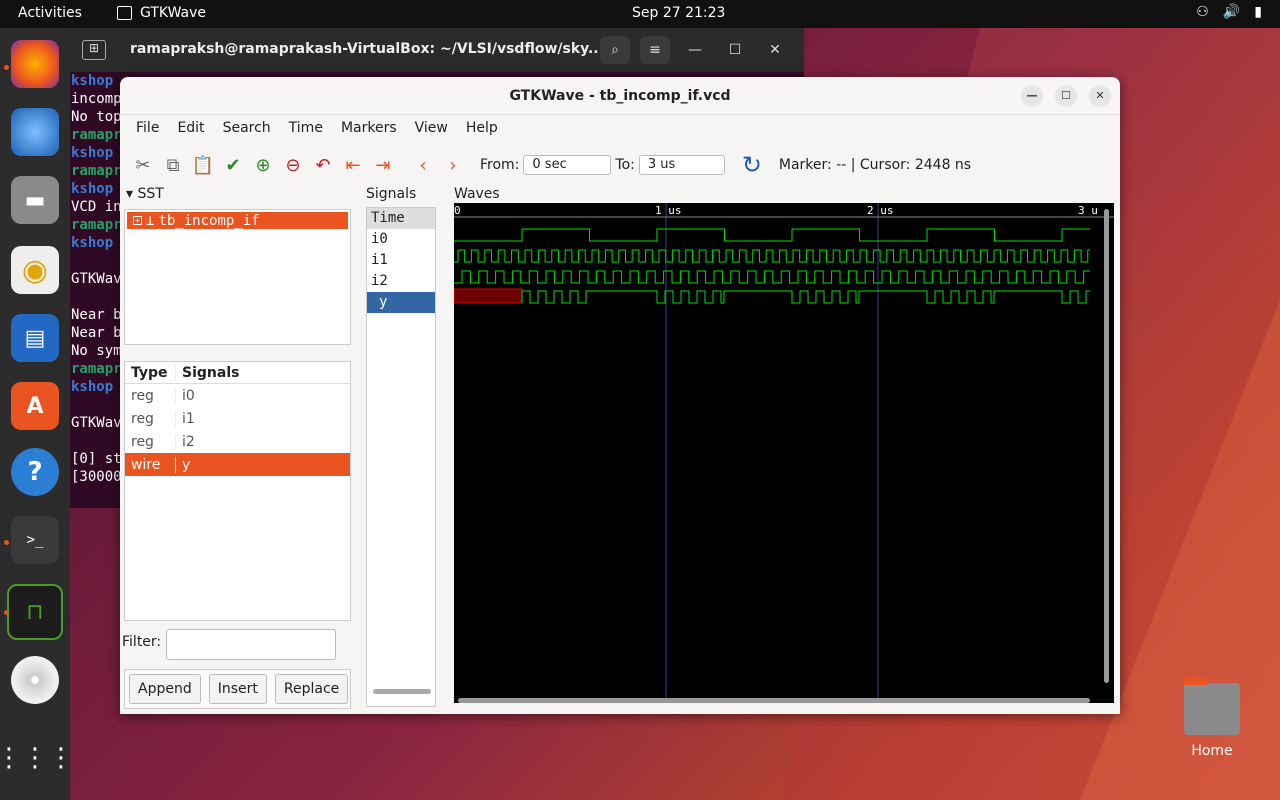 The height and width of the screenshot is (800, 1280). What do you see at coordinates (94, 50) in the screenshot?
I see `new-tab-icon: ⊞` at bounding box center [94, 50].